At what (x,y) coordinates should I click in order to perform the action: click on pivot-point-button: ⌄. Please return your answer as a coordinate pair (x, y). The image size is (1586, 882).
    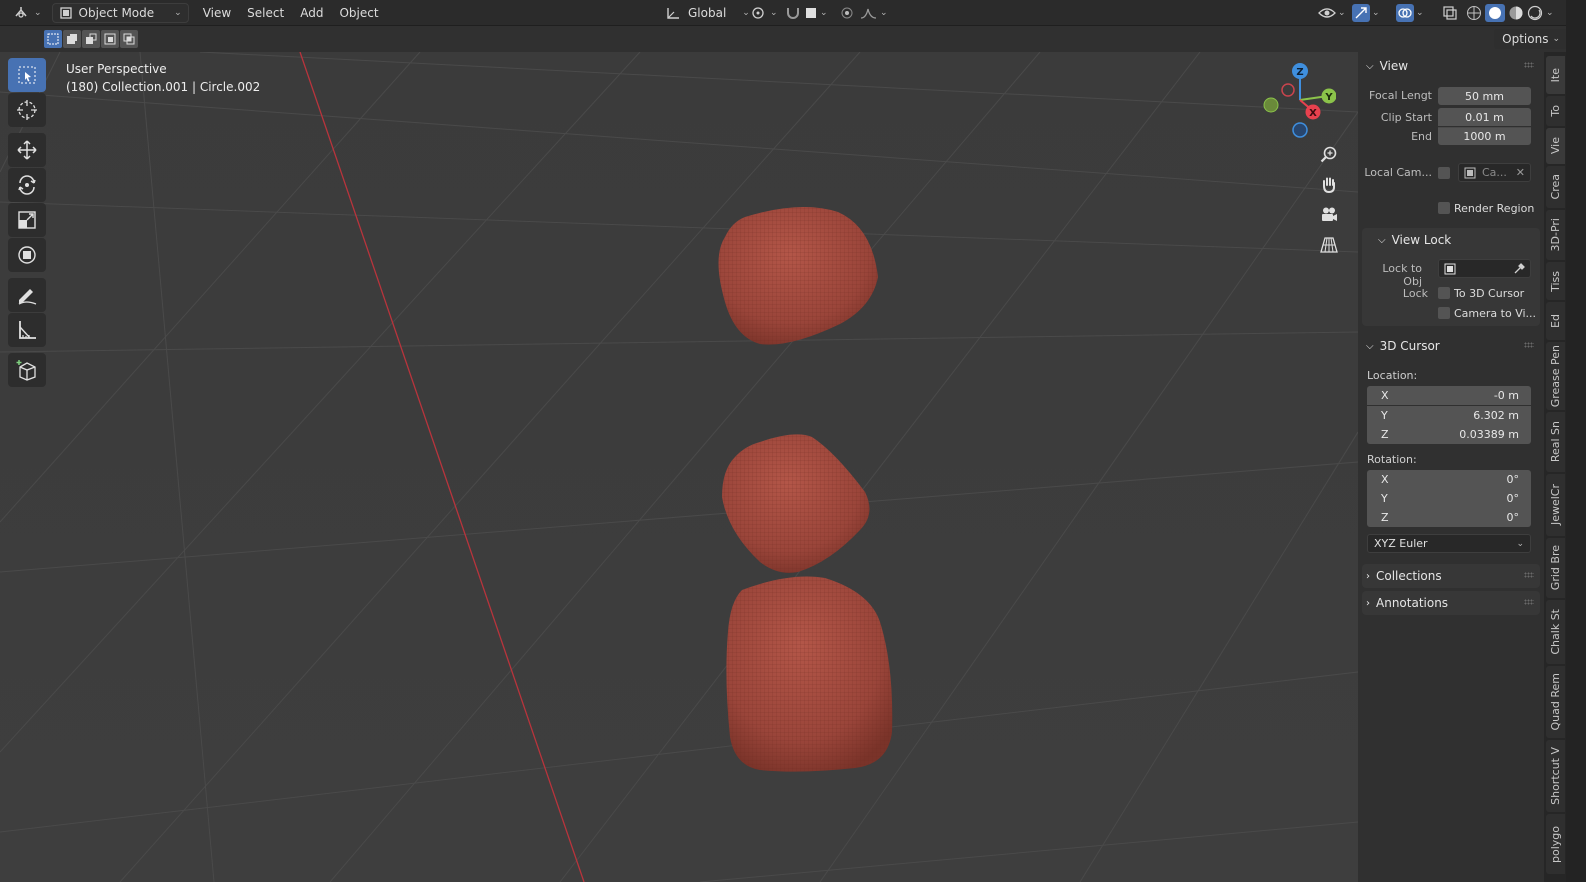
    Looking at the image, I should click on (764, 13).